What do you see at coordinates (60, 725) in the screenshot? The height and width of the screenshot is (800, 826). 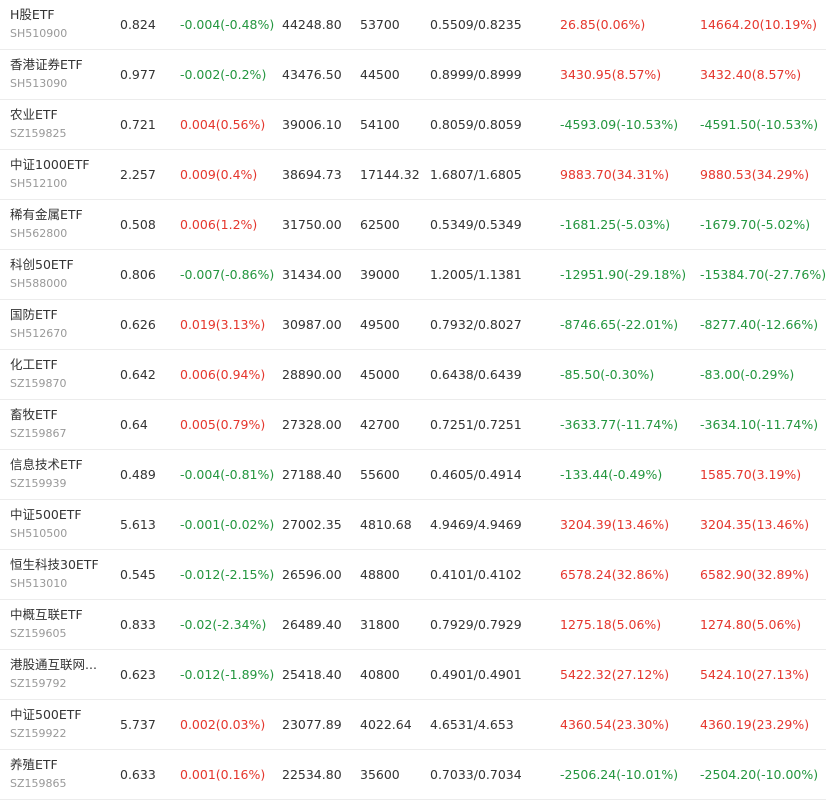 I see `etf-name-cell: 中证500ETF SZ159922` at bounding box center [60, 725].